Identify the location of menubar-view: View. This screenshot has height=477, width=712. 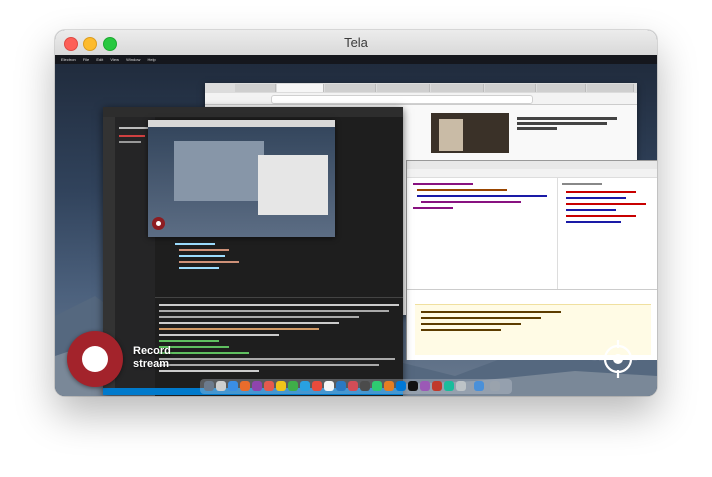
(115, 59).